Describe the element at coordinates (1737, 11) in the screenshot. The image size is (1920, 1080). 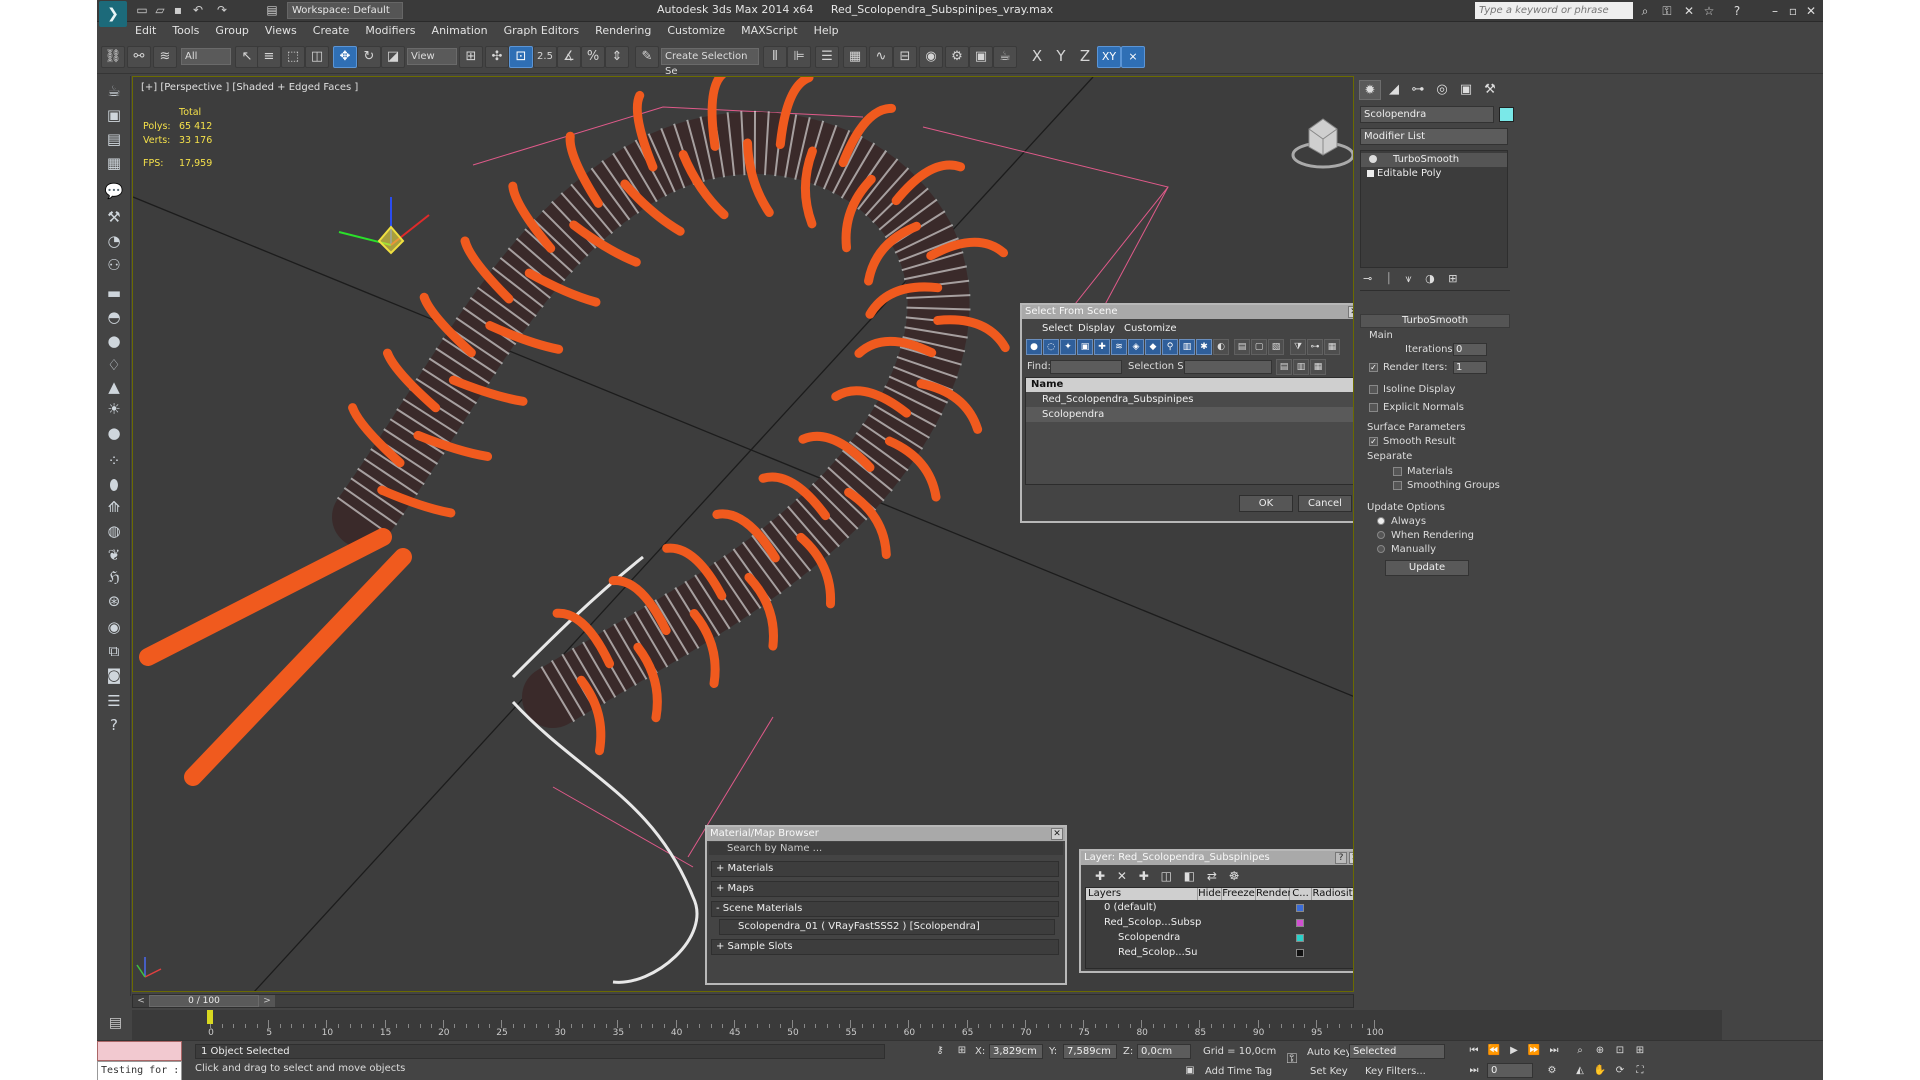
I see `help-icon: ?` at that location.